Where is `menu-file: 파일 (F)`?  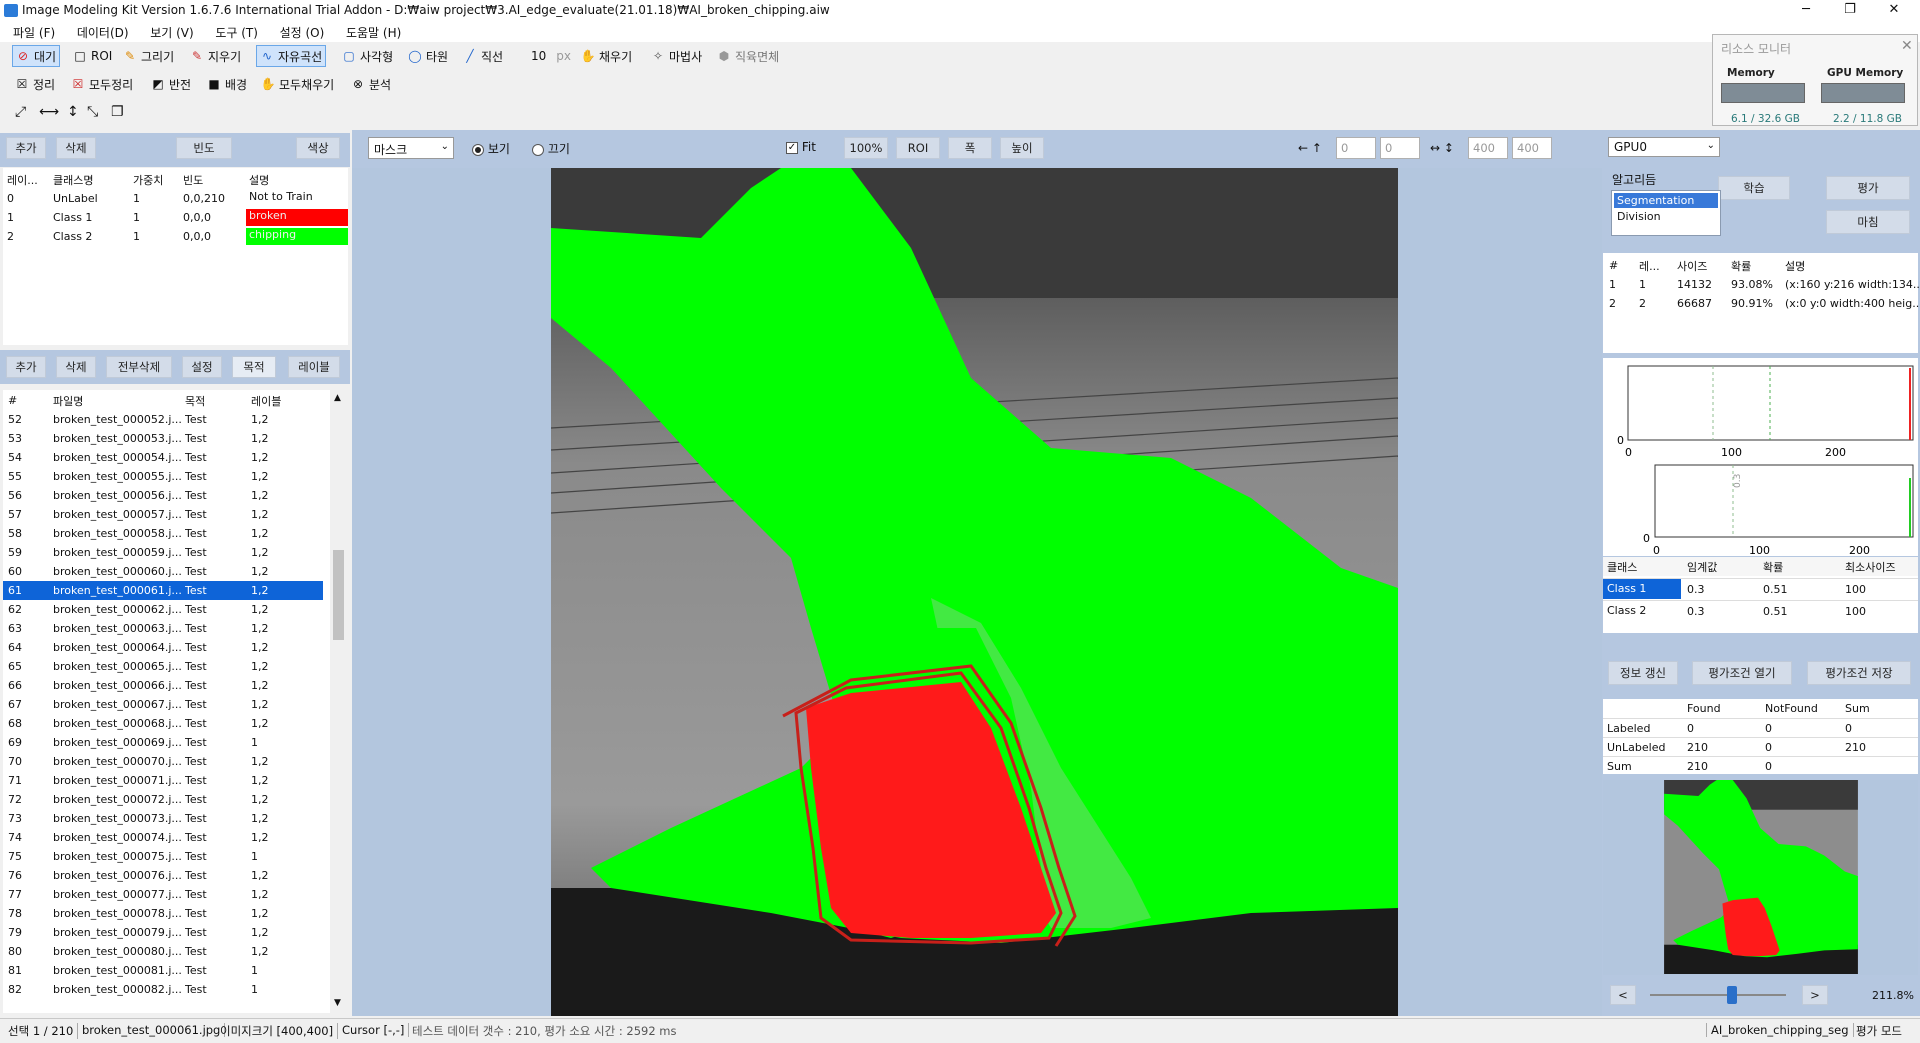
menu-file: 파일 (F) is located at coordinates (34, 32).